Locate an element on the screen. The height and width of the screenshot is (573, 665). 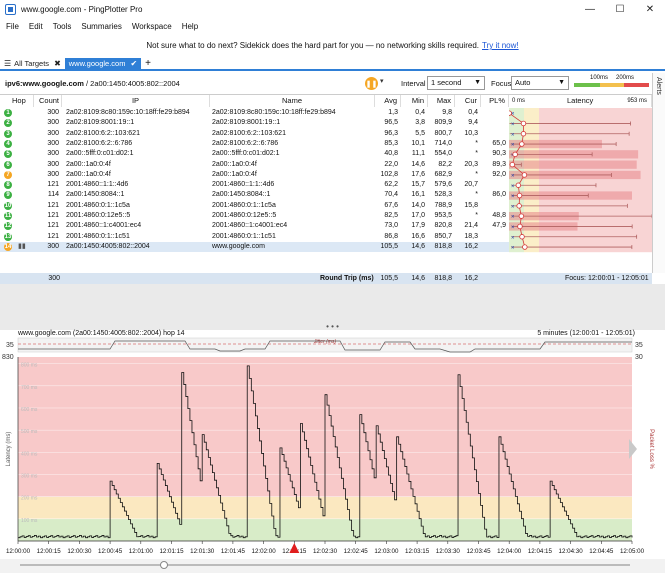
cell-avg: 73,0 is located at coordinates (391, 226).